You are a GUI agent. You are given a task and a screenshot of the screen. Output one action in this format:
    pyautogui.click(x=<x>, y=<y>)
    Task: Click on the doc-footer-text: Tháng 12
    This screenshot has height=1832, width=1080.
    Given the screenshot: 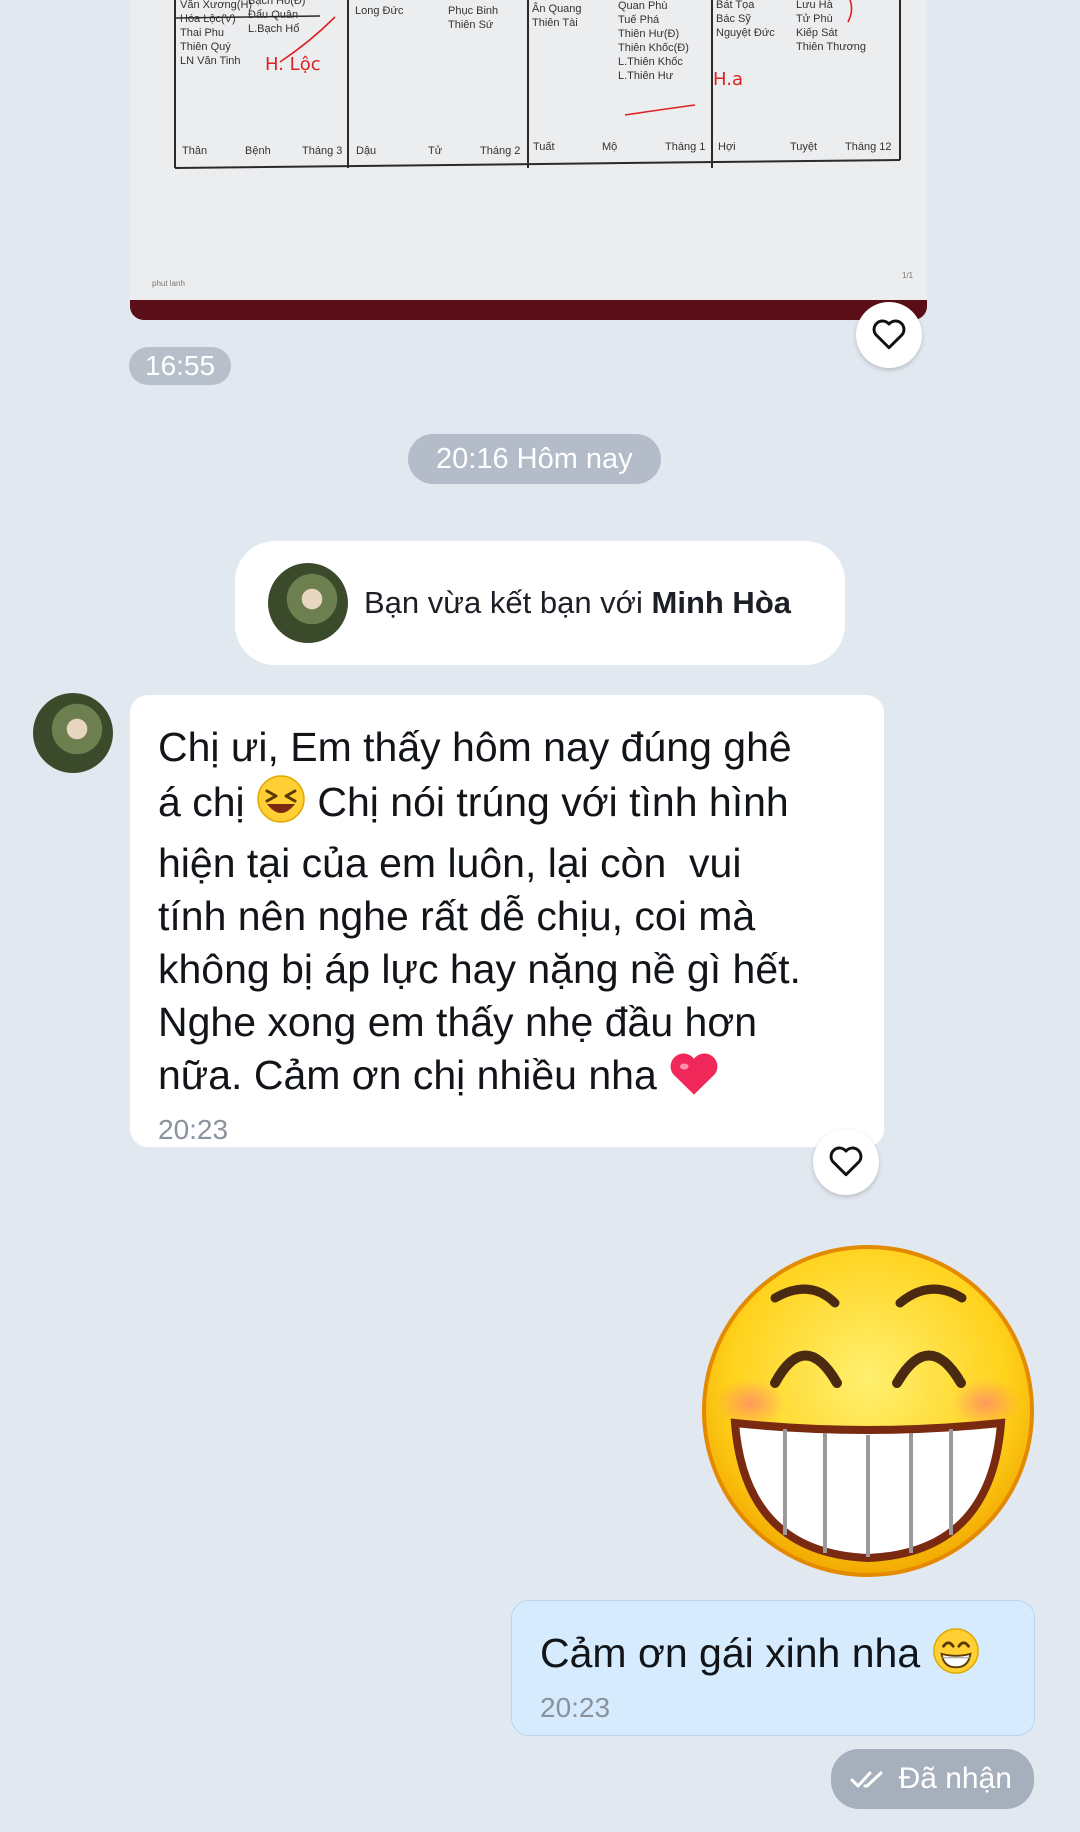 What is the action you would take?
    pyautogui.click(x=868, y=147)
    